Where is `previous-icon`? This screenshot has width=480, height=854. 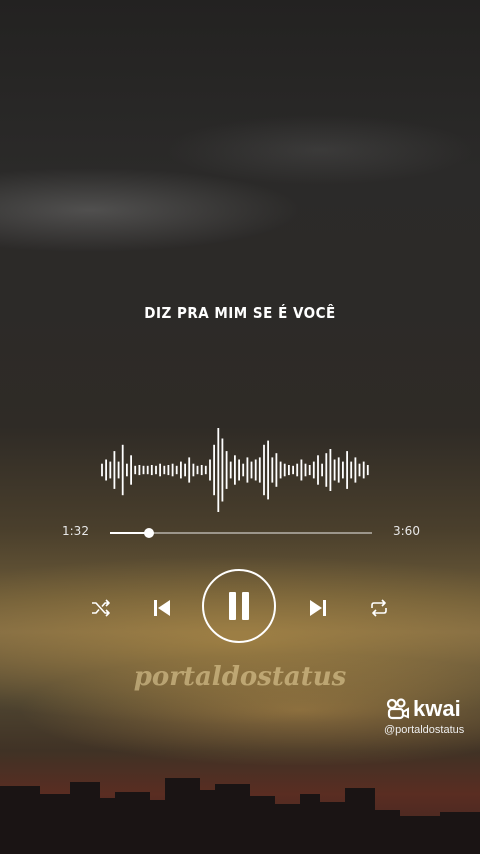
previous-icon is located at coordinates (162, 608).